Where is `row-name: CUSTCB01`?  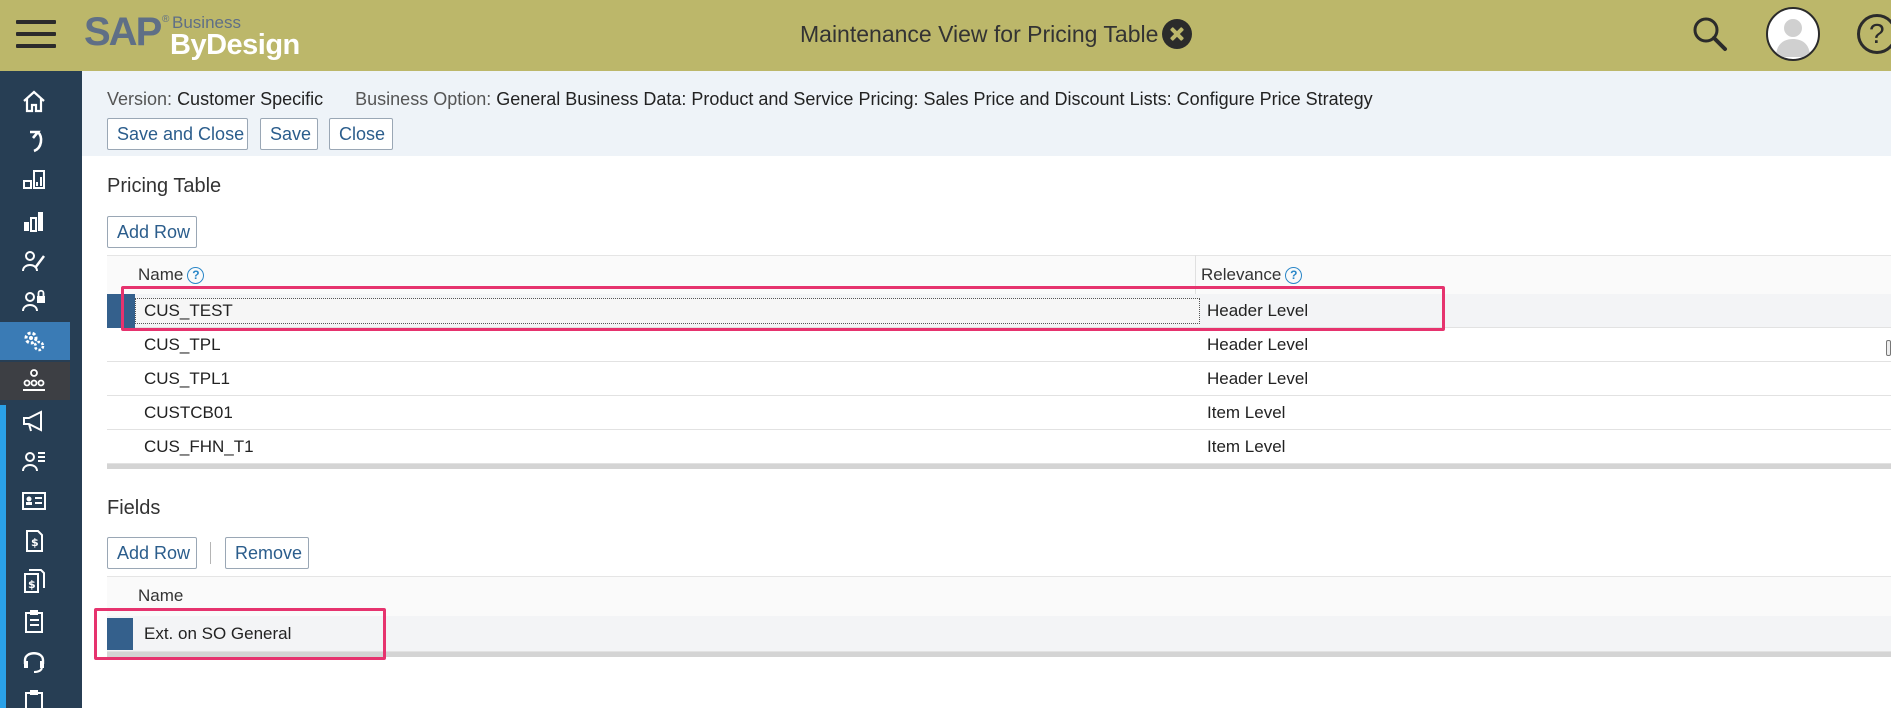 row-name: CUSTCB01 is located at coordinates (188, 412).